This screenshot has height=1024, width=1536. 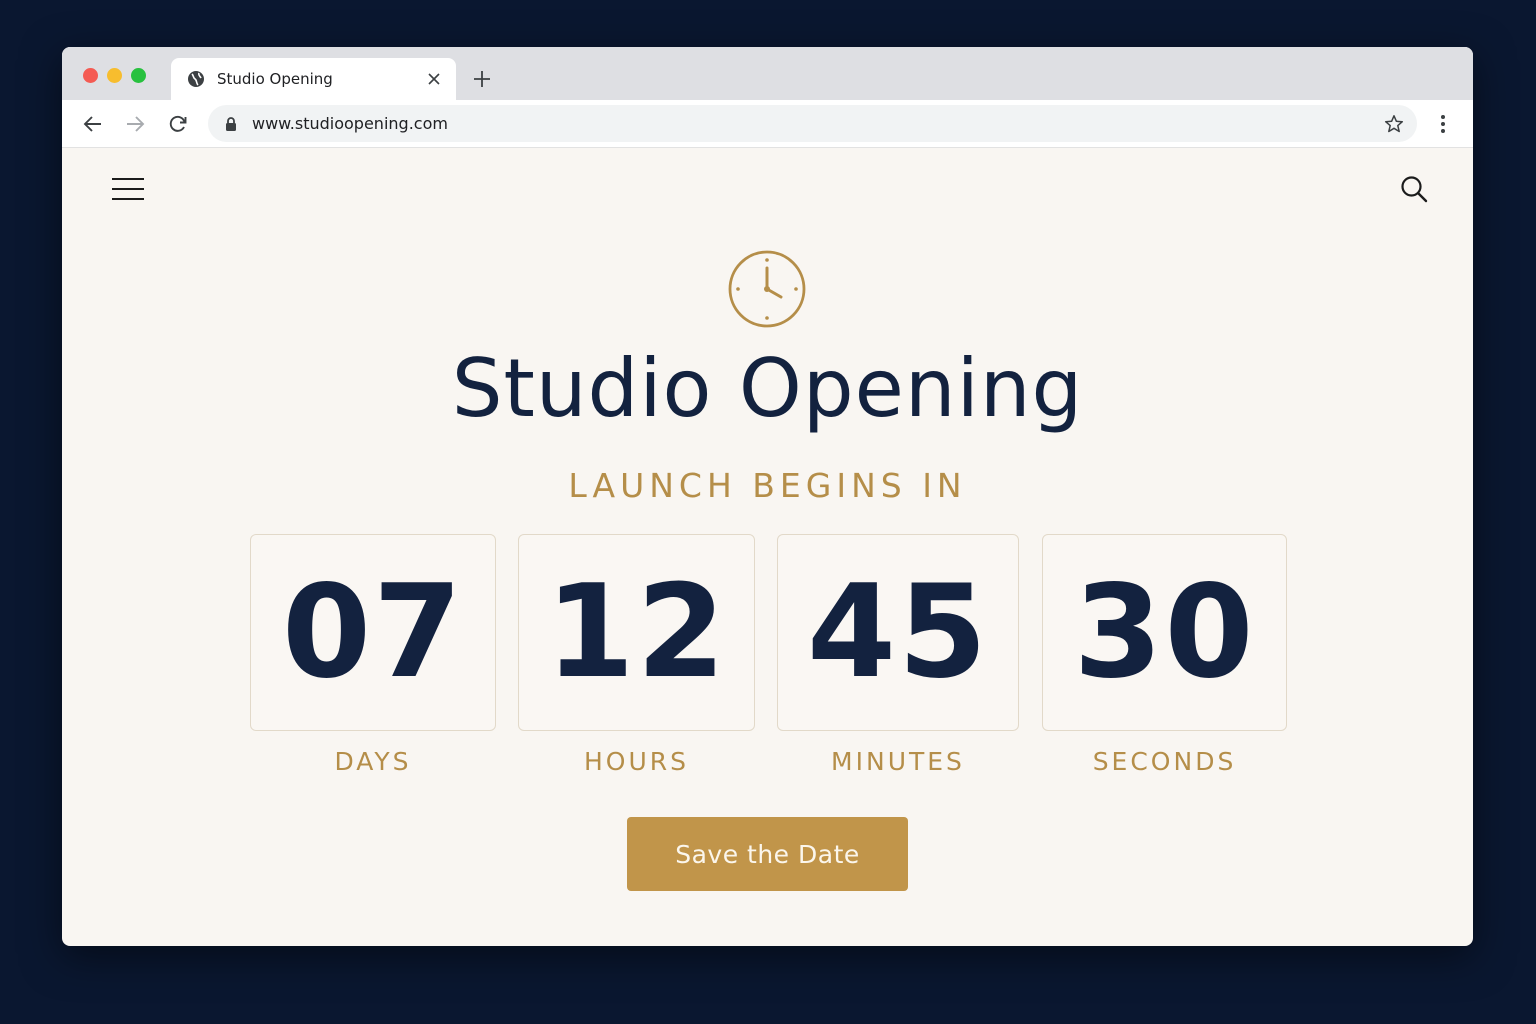 I want to click on browser-tab: Studio Opening, so click(x=313, y=79).